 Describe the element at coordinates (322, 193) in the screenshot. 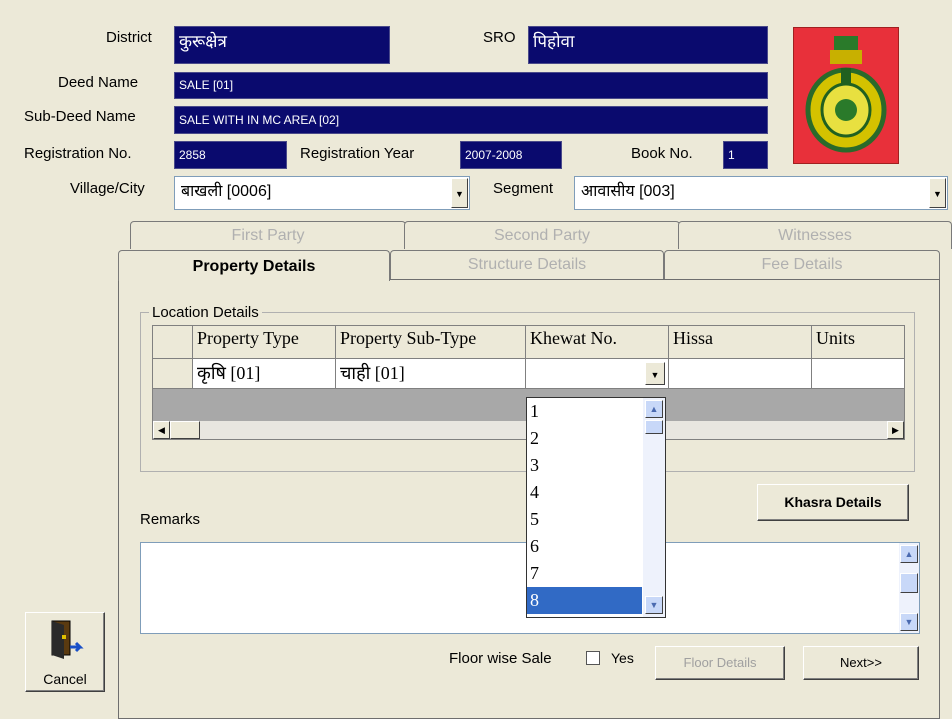

I see `village-combo: बाखली [0006] ▼` at that location.